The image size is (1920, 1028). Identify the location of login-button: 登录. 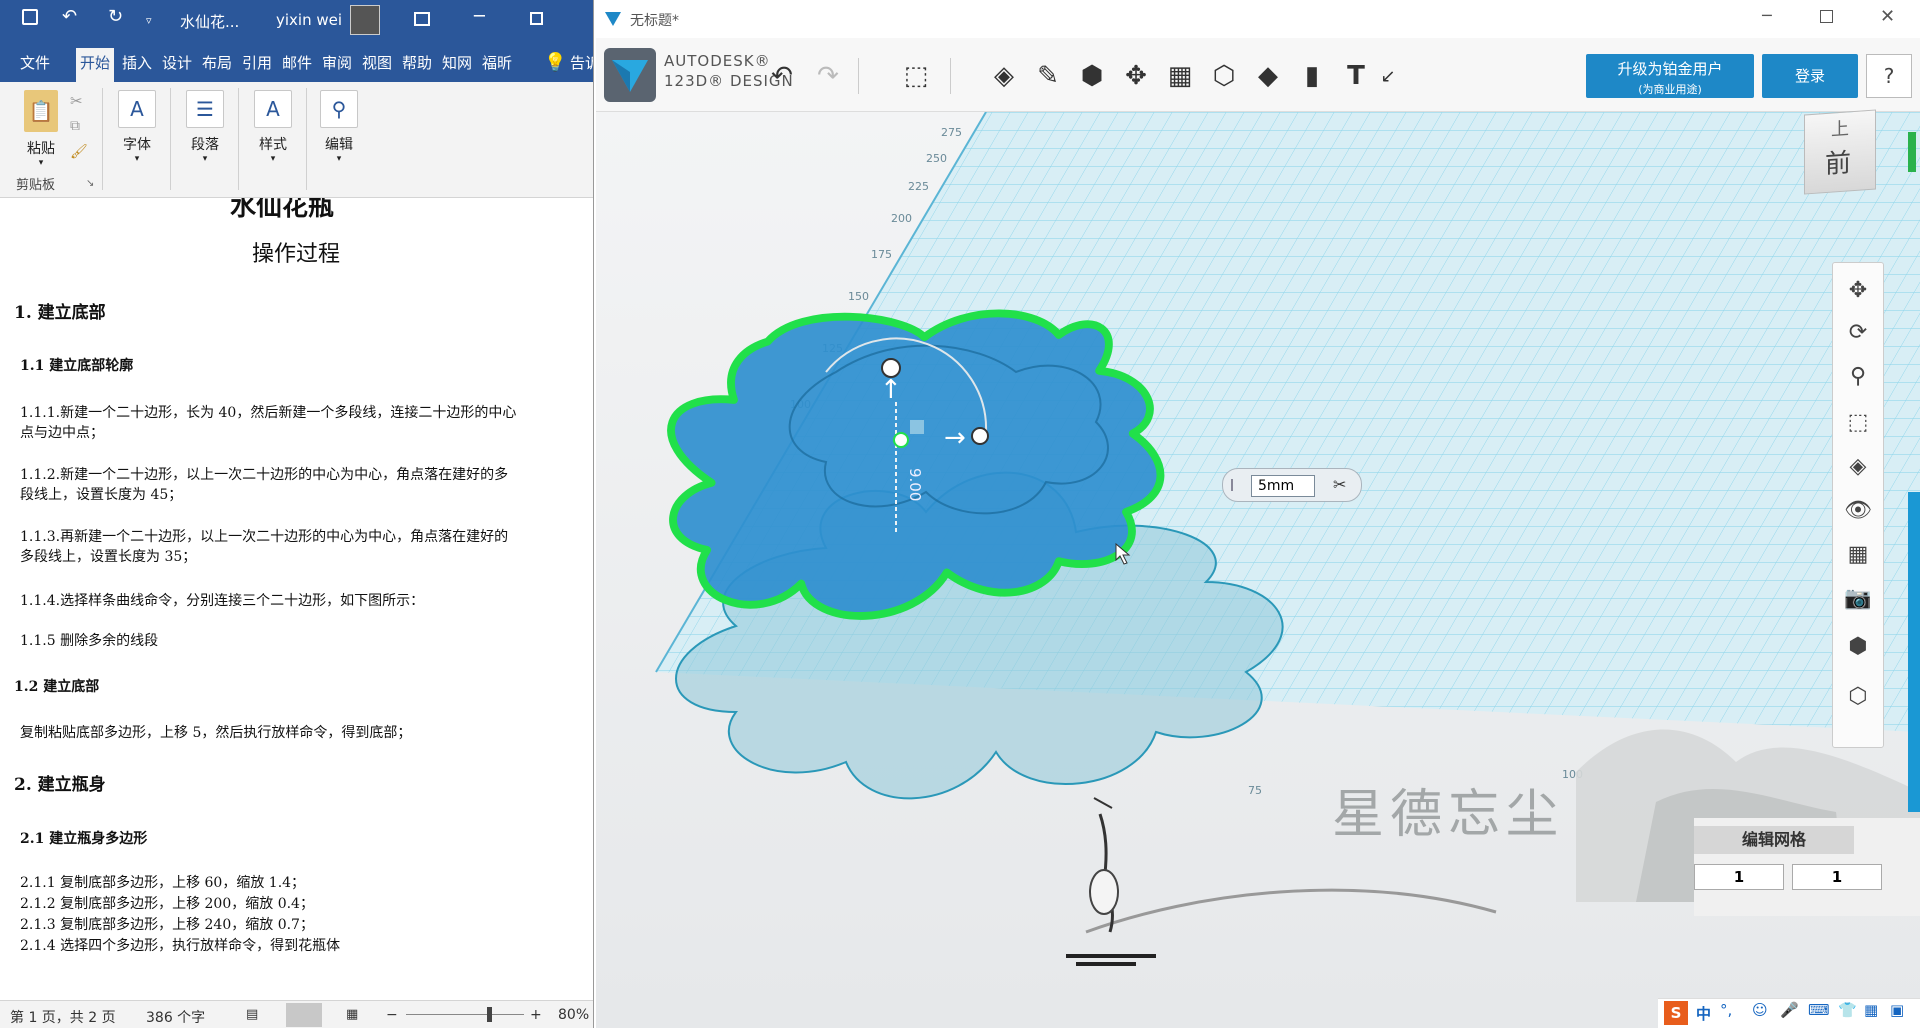
(1810, 76).